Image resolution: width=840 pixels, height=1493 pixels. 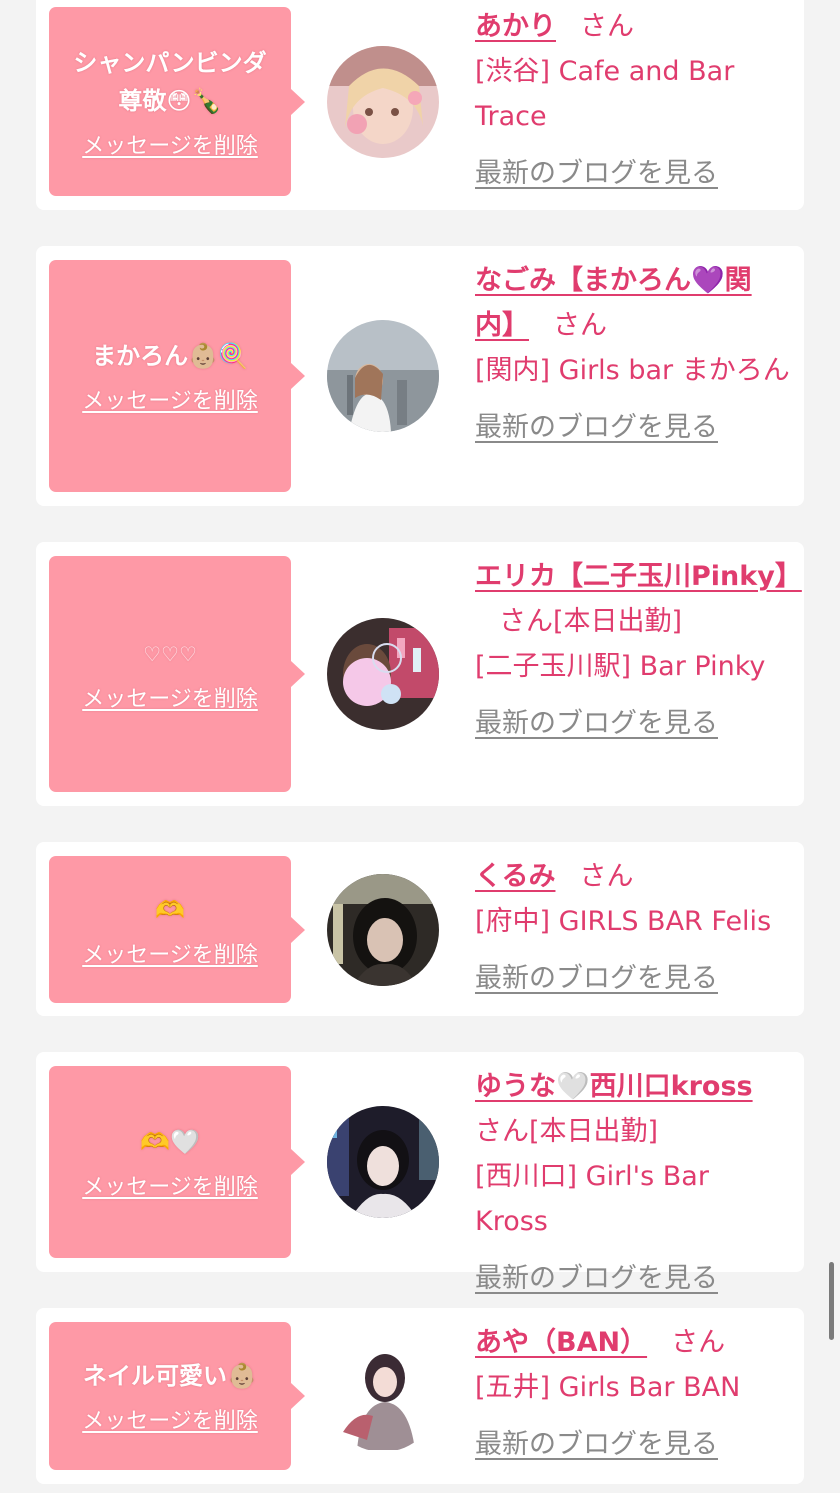 What do you see at coordinates (515, 876) in the screenshot?
I see `name-link: くるみ` at bounding box center [515, 876].